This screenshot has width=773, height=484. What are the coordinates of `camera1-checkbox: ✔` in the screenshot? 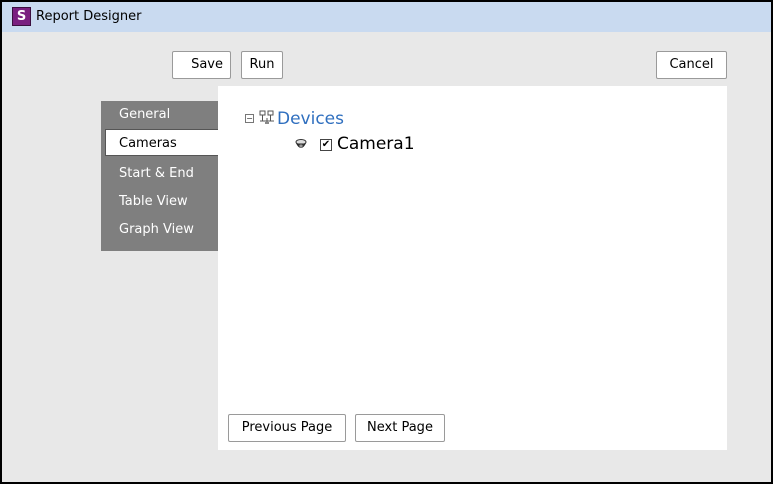 It's located at (326, 145).